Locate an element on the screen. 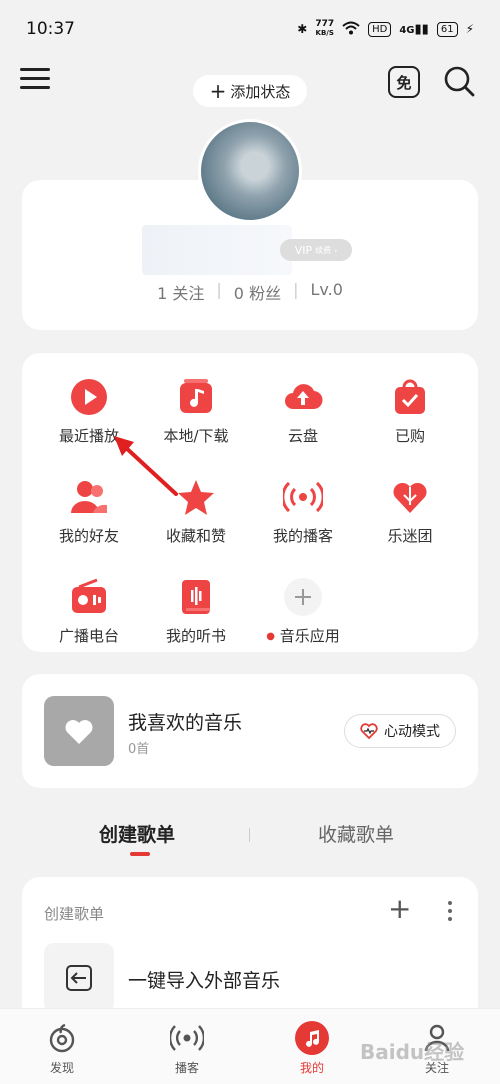 Image resolution: width=500 pixels, height=1084 pixels. grid-item-radio: 广播电台 is located at coordinates (89, 611).